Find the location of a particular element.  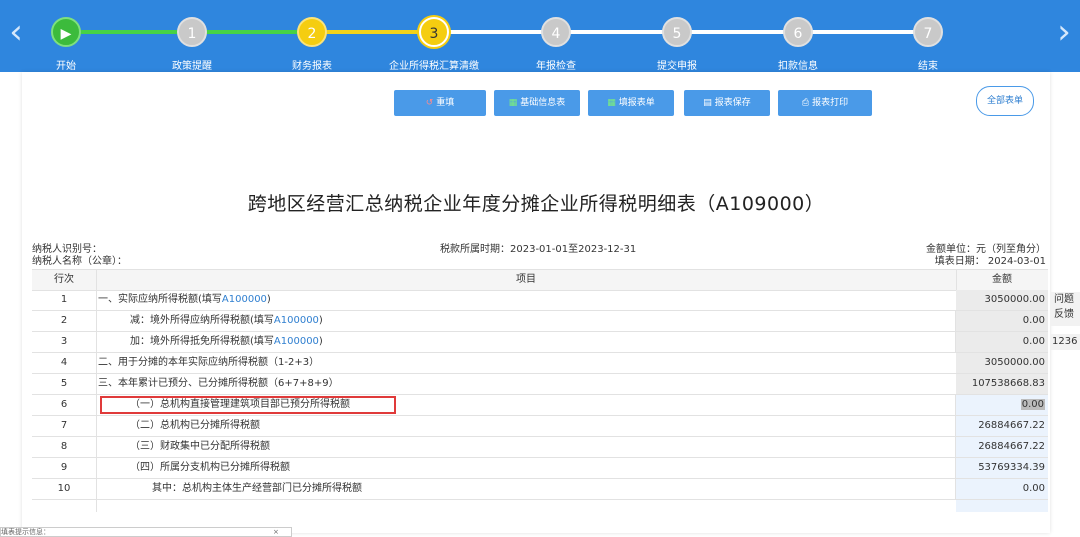

row-no: 4 is located at coordinates (64, 363).